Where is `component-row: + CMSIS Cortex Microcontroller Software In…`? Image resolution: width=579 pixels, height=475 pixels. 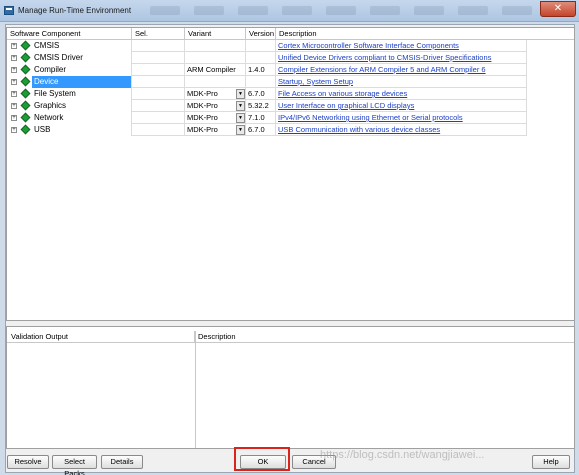 component-row: + CMSIS Cortex Microcontroller Software In… is located at coordinates (267, 46).